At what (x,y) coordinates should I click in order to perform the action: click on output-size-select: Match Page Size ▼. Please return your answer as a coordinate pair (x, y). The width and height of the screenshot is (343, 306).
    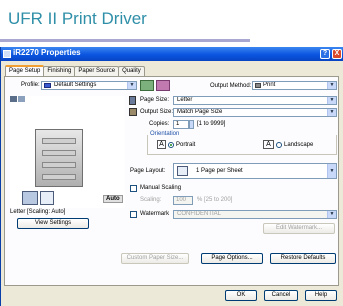
    Looking at the image, I should click on (255, 112).